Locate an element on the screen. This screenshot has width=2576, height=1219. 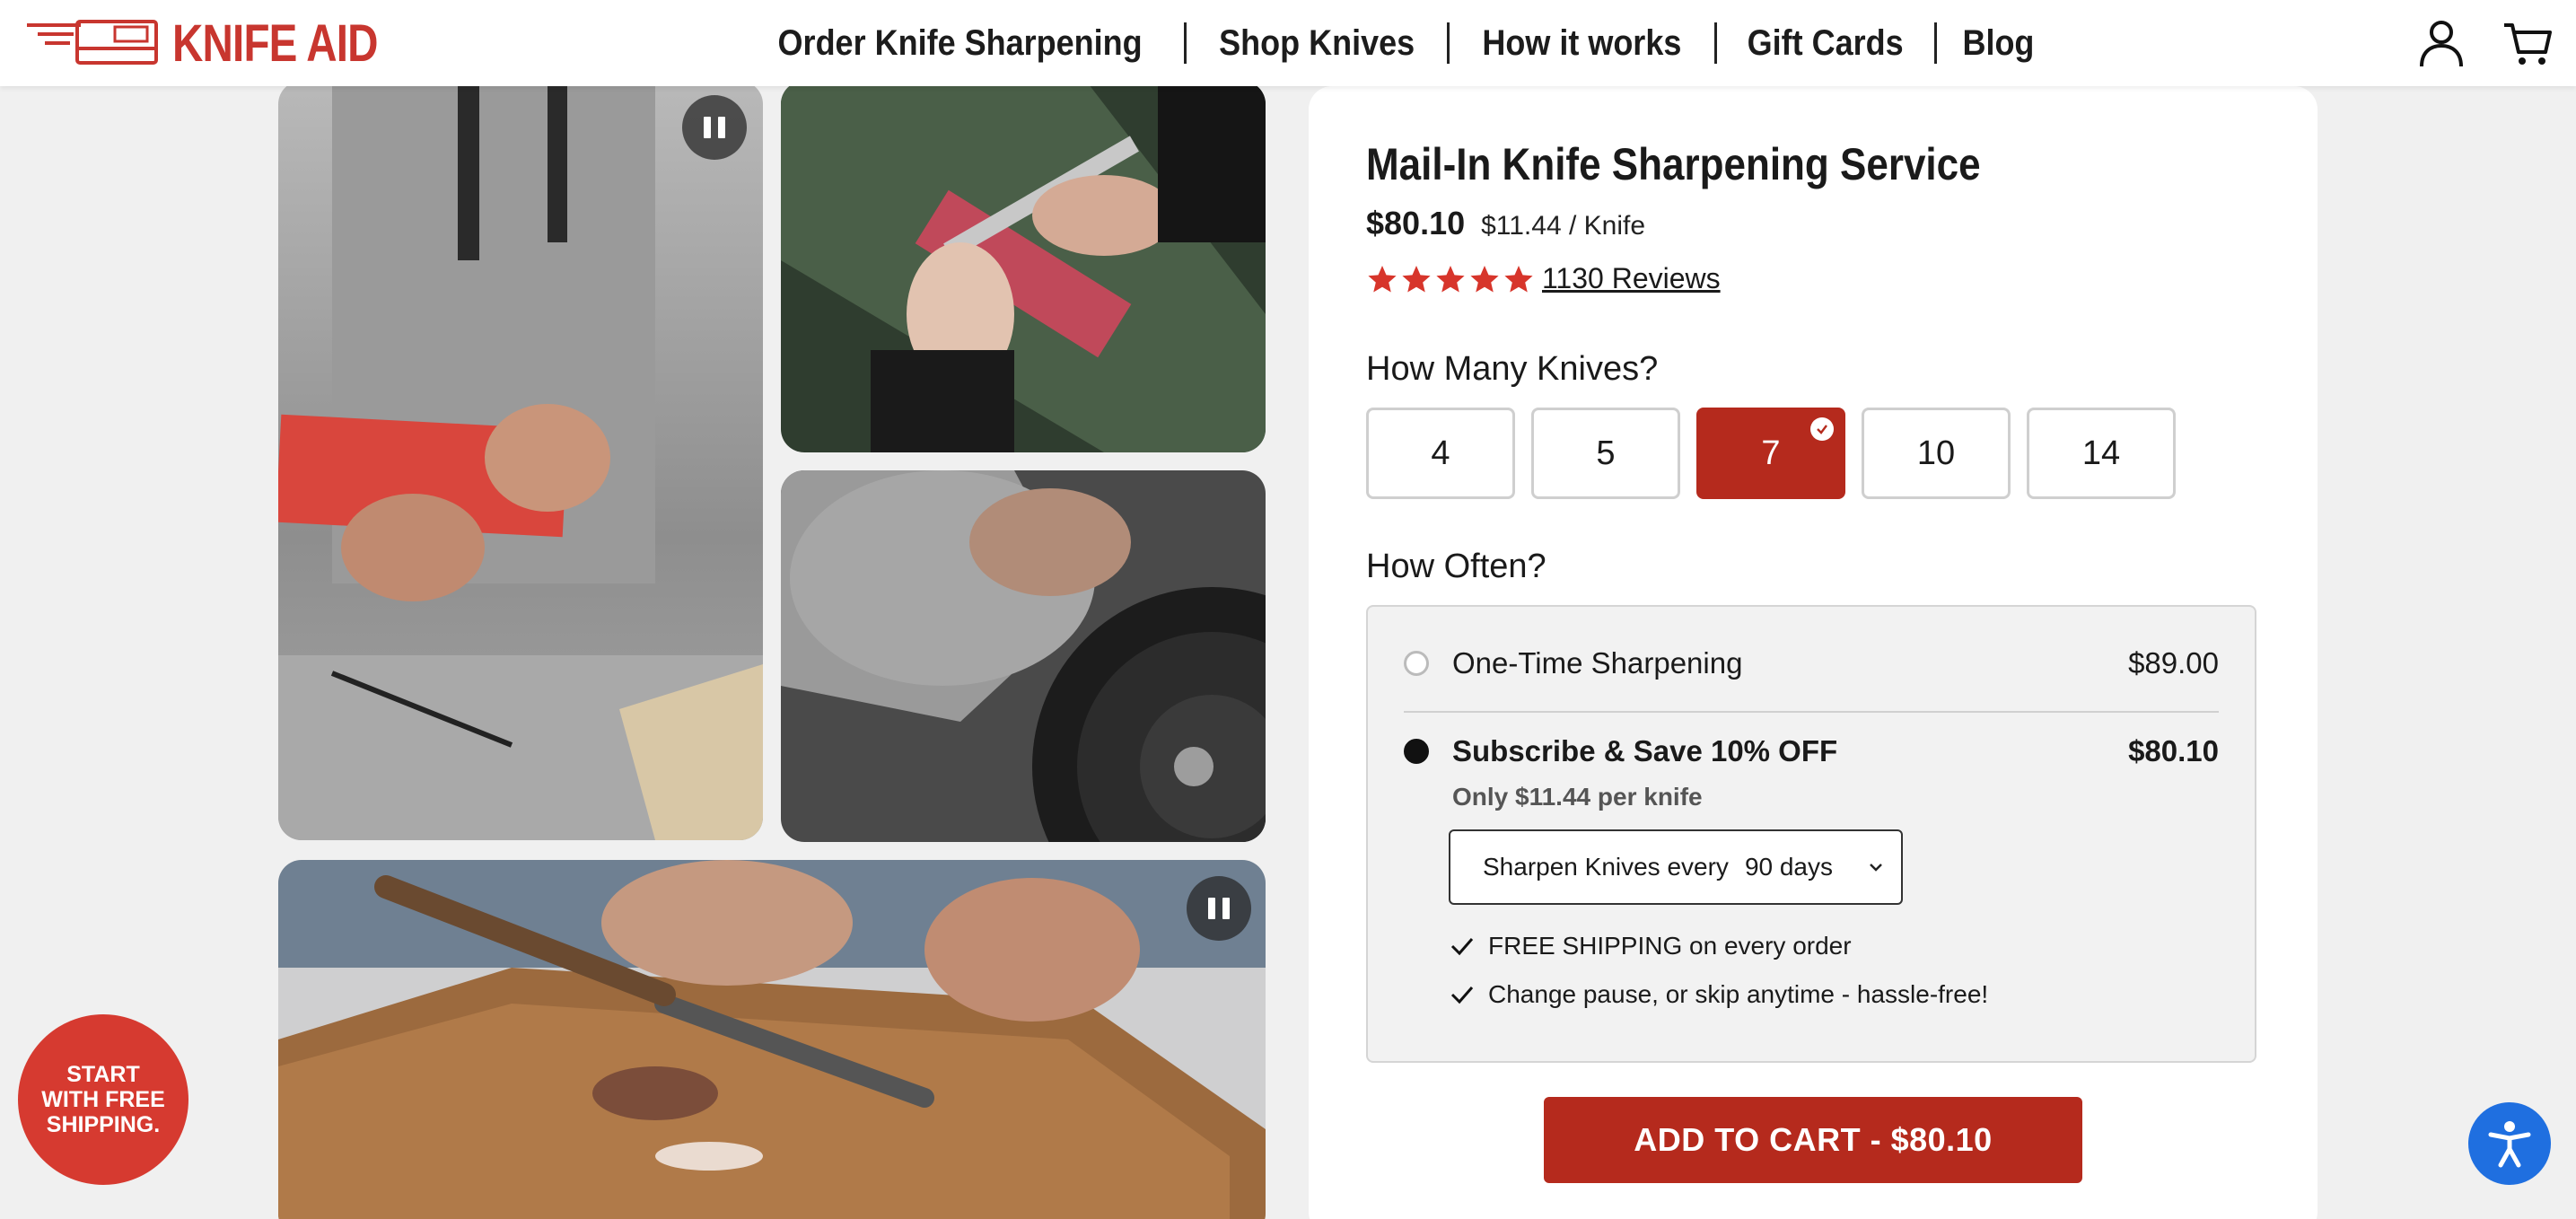
nav-gift-cards: Gift Cards is located at coordinates (1823, 43).